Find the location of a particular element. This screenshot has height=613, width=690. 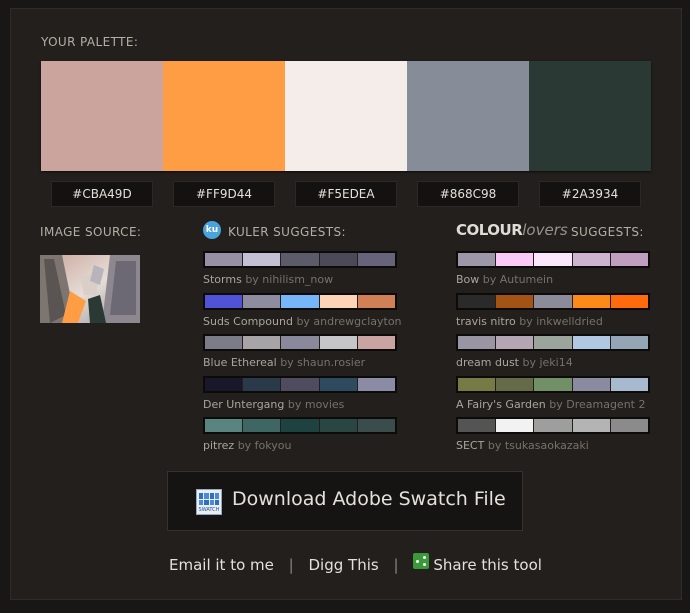

suggestion-author: by Autumein is located at coordinates (518, 279).